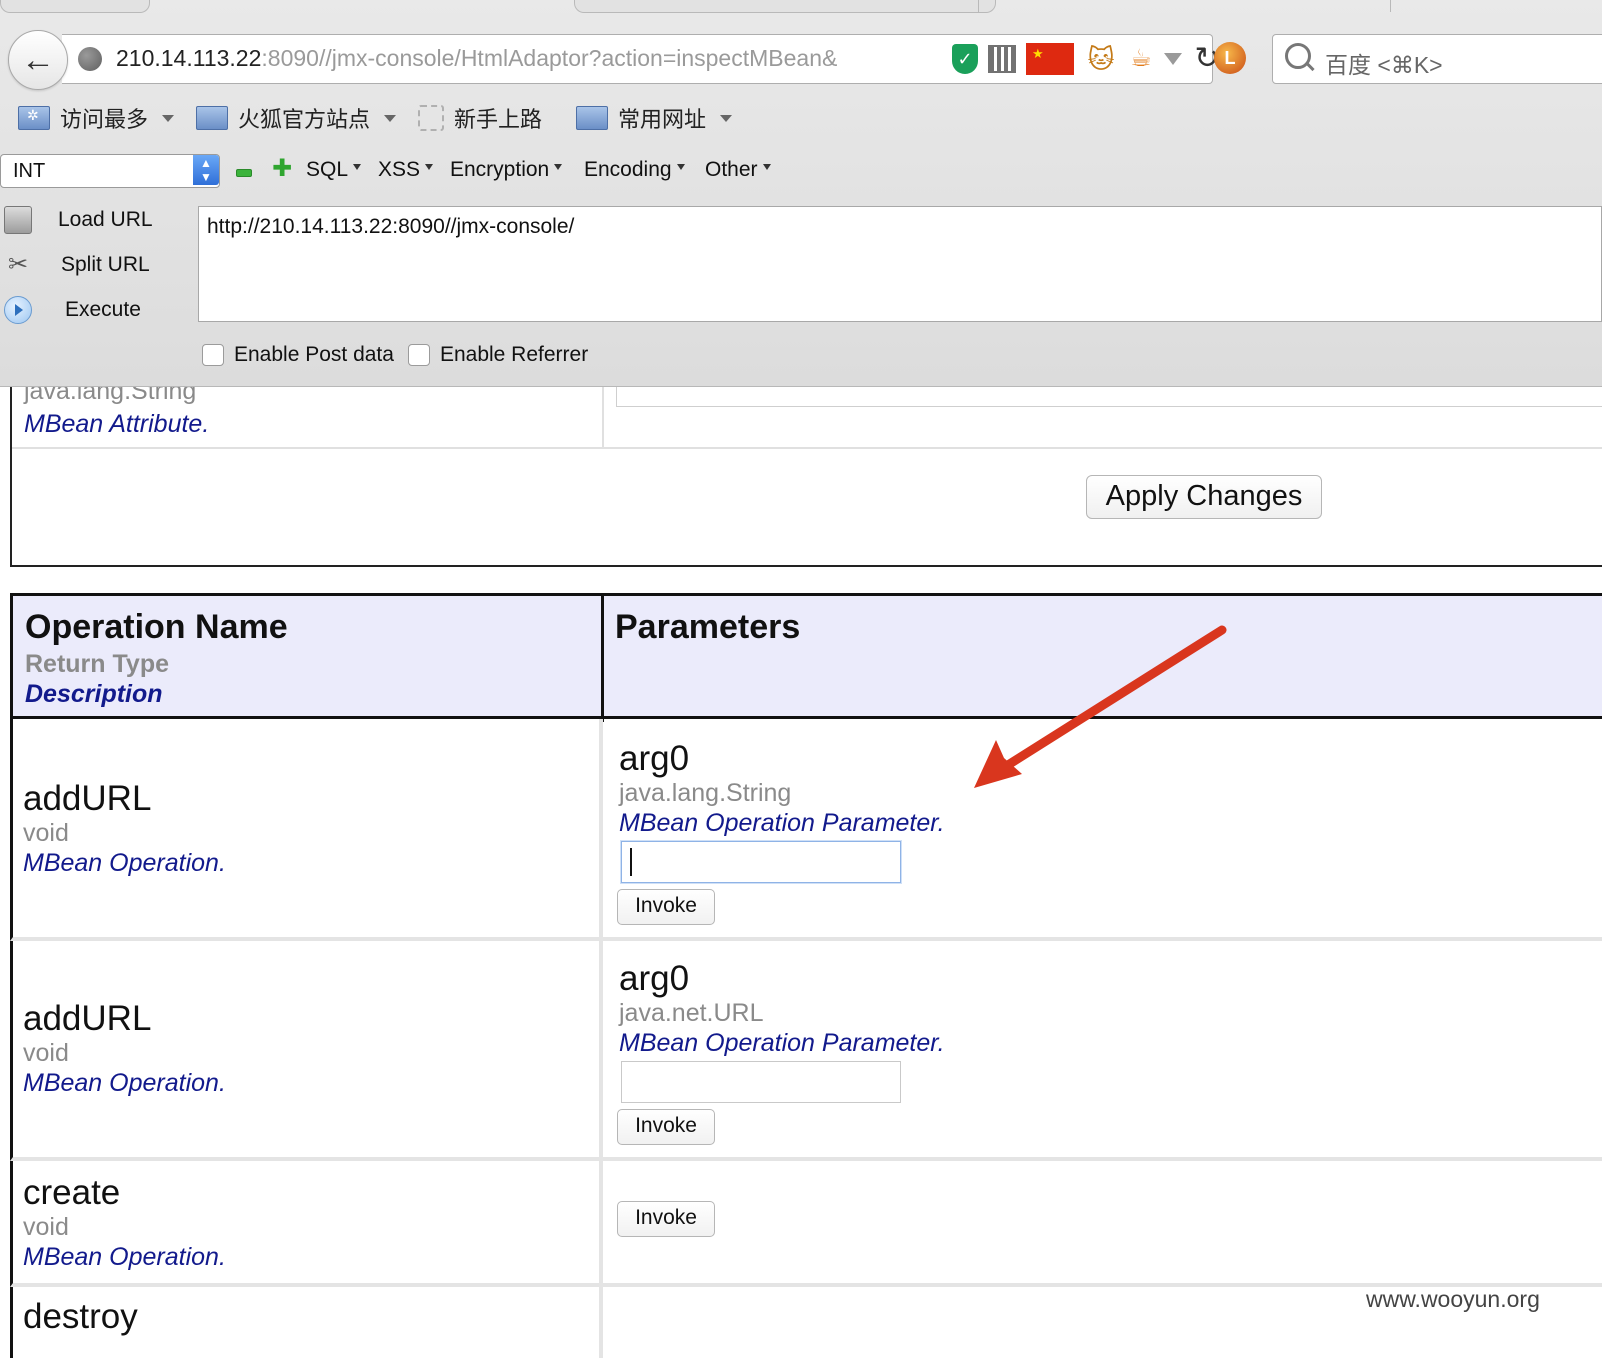  I want to click on referrer-label: Enable Referrer, so click(514, 354).